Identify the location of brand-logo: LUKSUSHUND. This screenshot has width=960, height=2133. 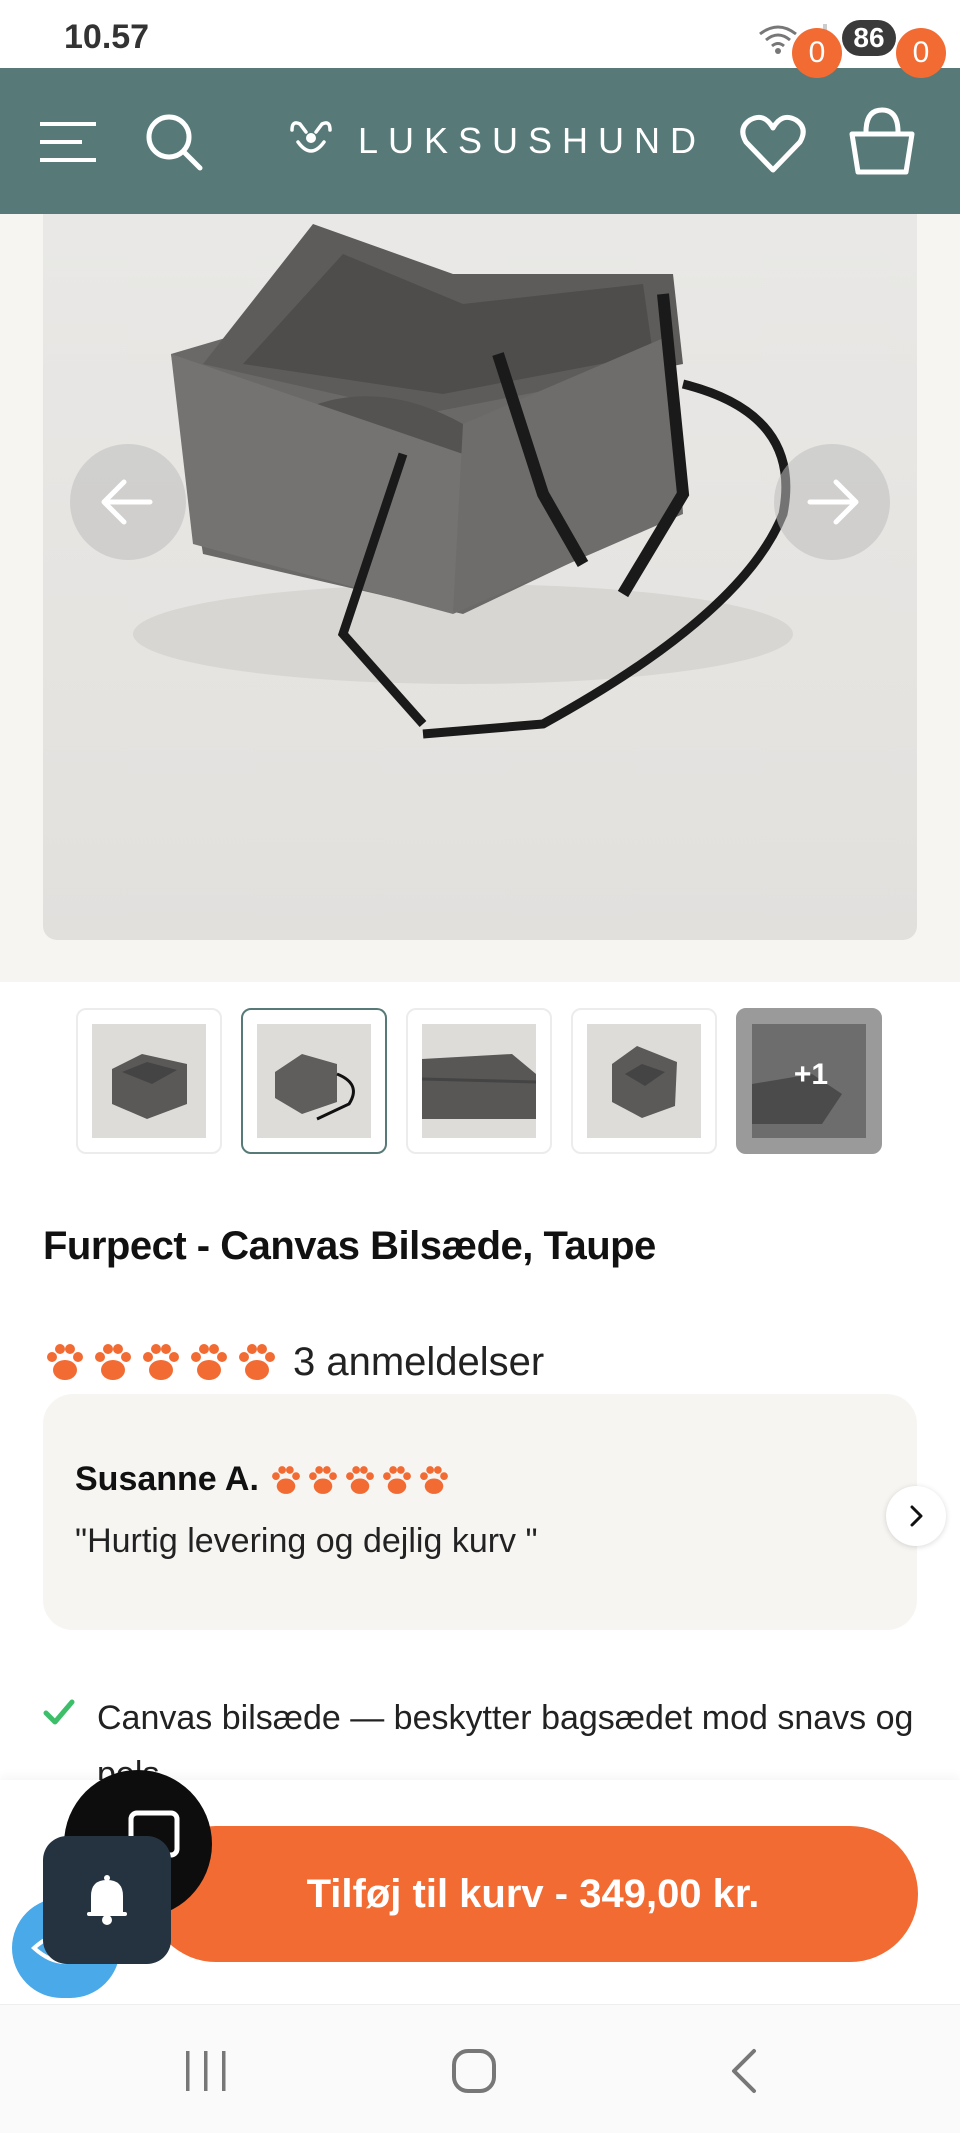
(496, 141).